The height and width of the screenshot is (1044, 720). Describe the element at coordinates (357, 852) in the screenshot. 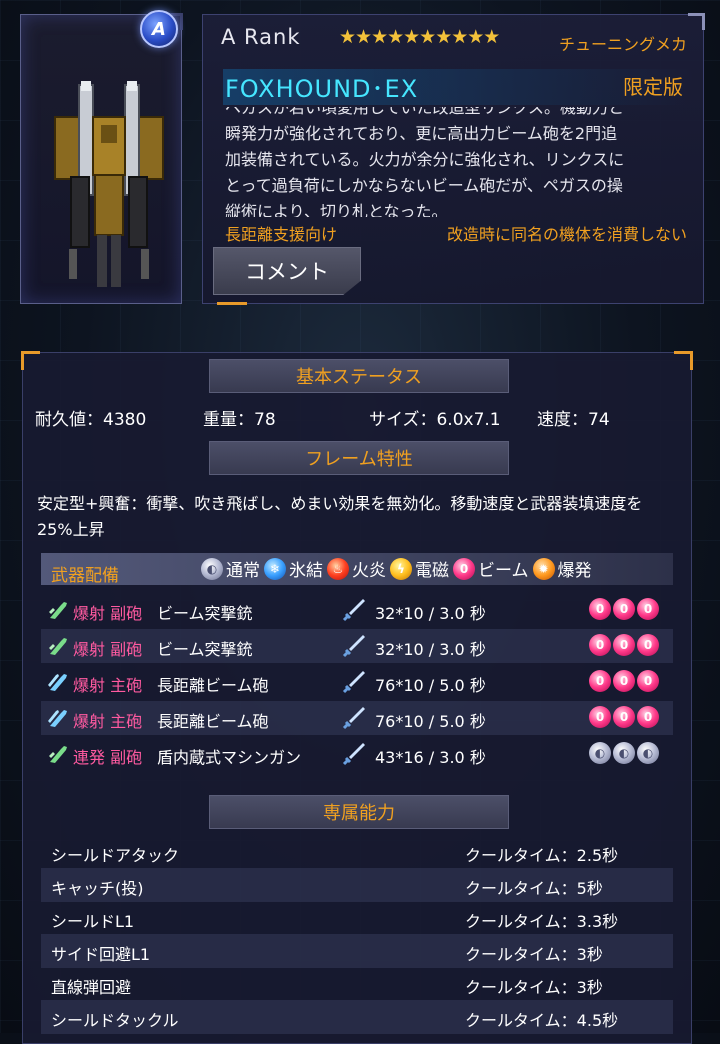

I see `ability-row: シールドアタック クールタイム：2.5秒` at that location.